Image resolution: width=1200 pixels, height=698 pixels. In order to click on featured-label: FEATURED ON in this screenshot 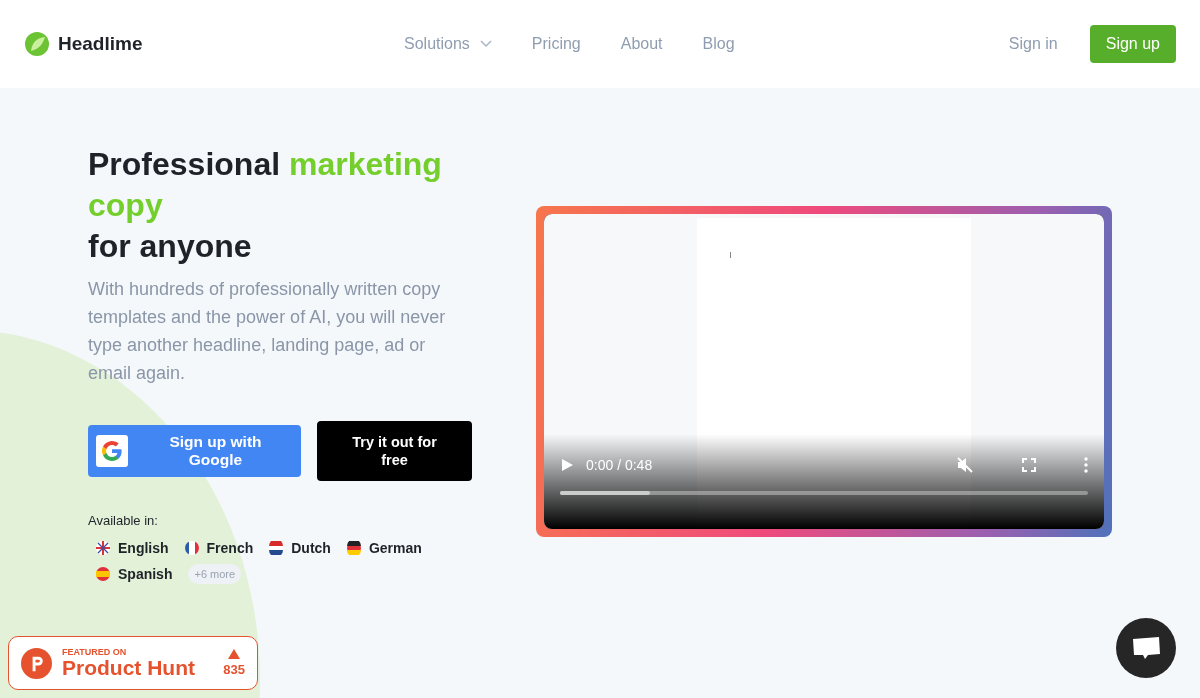, I will do `click(95, 652)`.